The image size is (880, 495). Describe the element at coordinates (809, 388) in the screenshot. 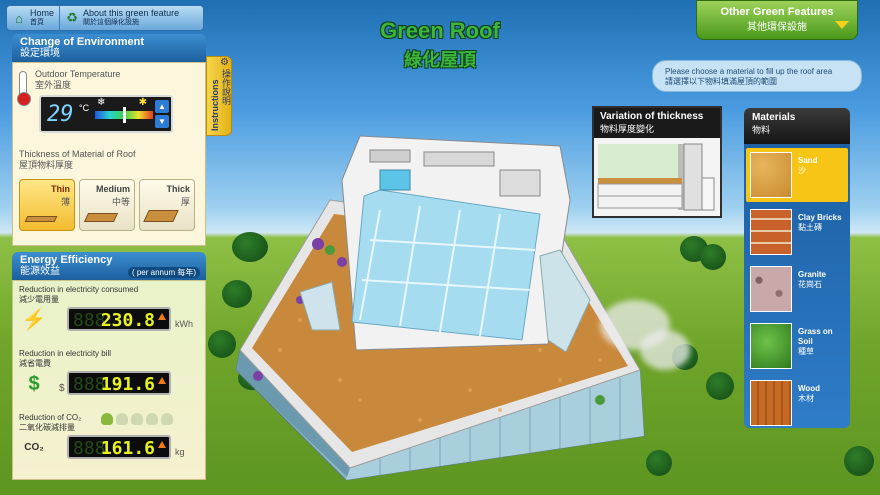

I see `material-label: Wood` at that location.